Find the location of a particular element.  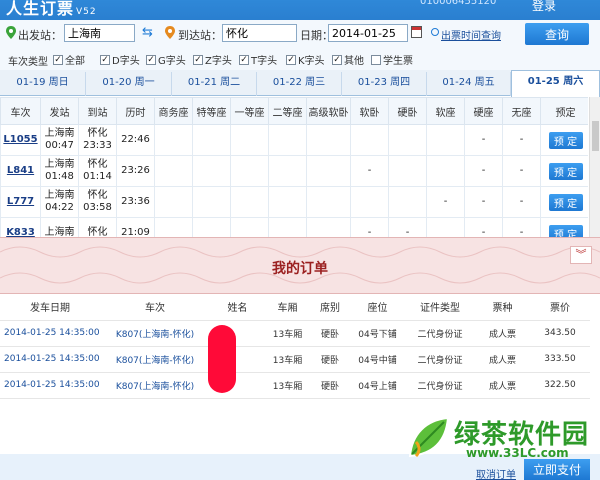

filter-all-checkbox: ✓ 全部 is located at coordinates (69, 59).